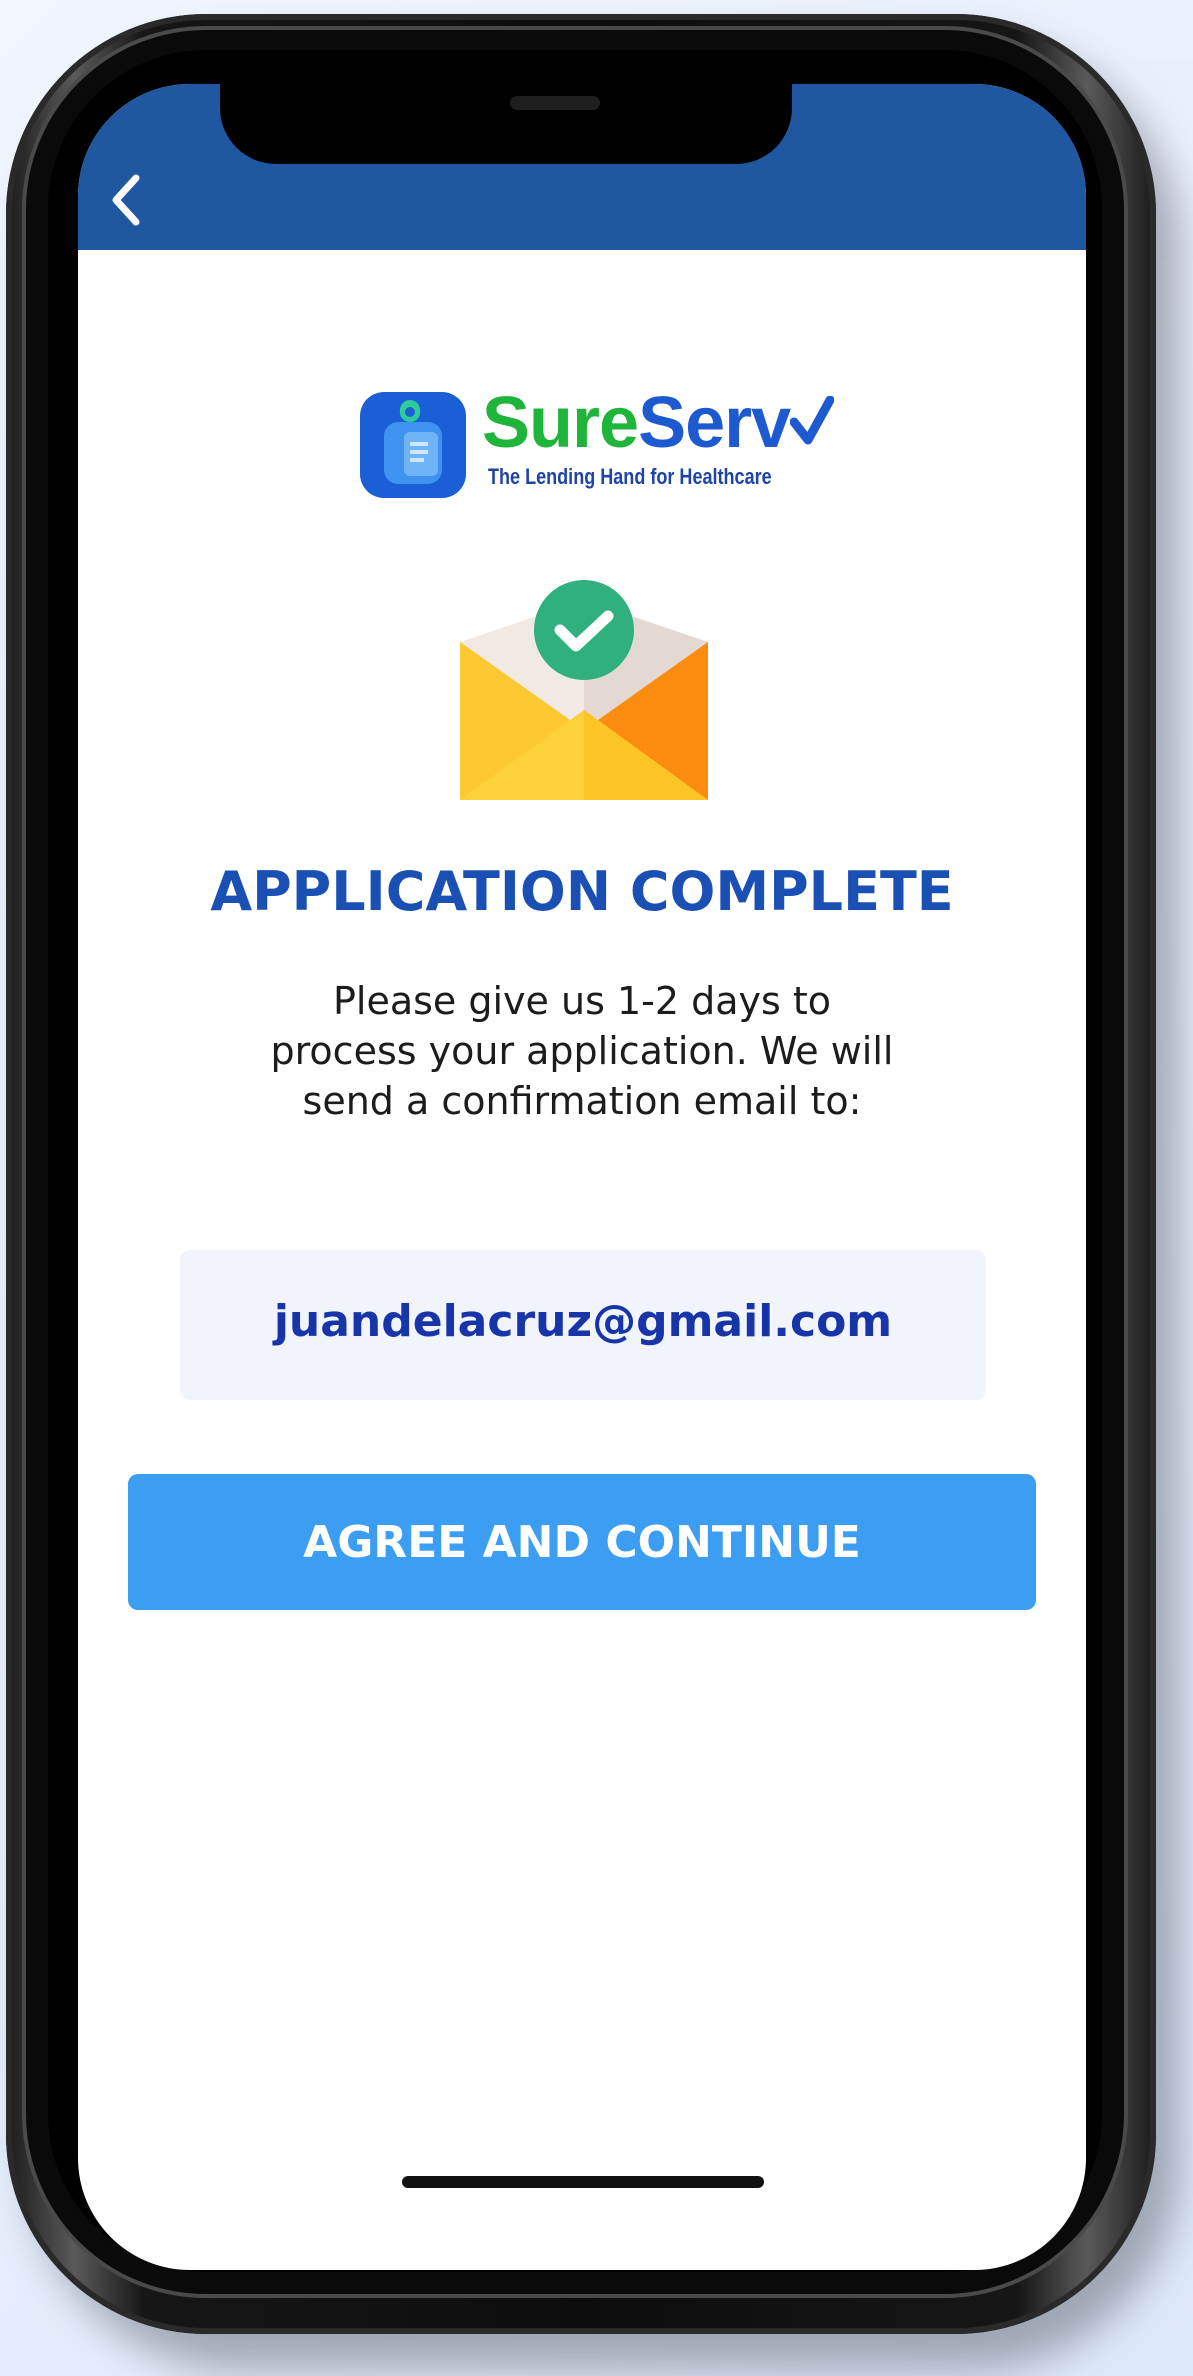 The width and height of the screenshot is (1193, 2376). I want to click on brand-logo: SureServ The Lending Hand for Healthcare, so click(597, 441).